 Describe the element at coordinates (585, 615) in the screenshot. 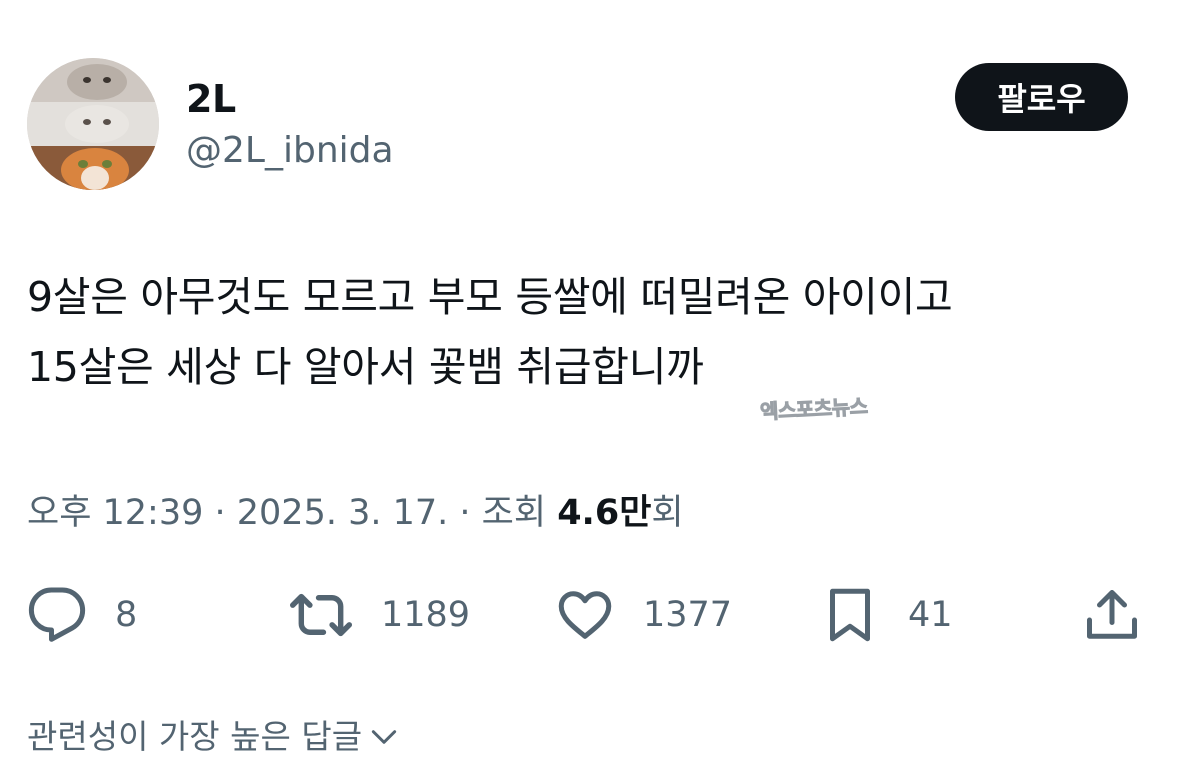

I see `like-icon` at that location.